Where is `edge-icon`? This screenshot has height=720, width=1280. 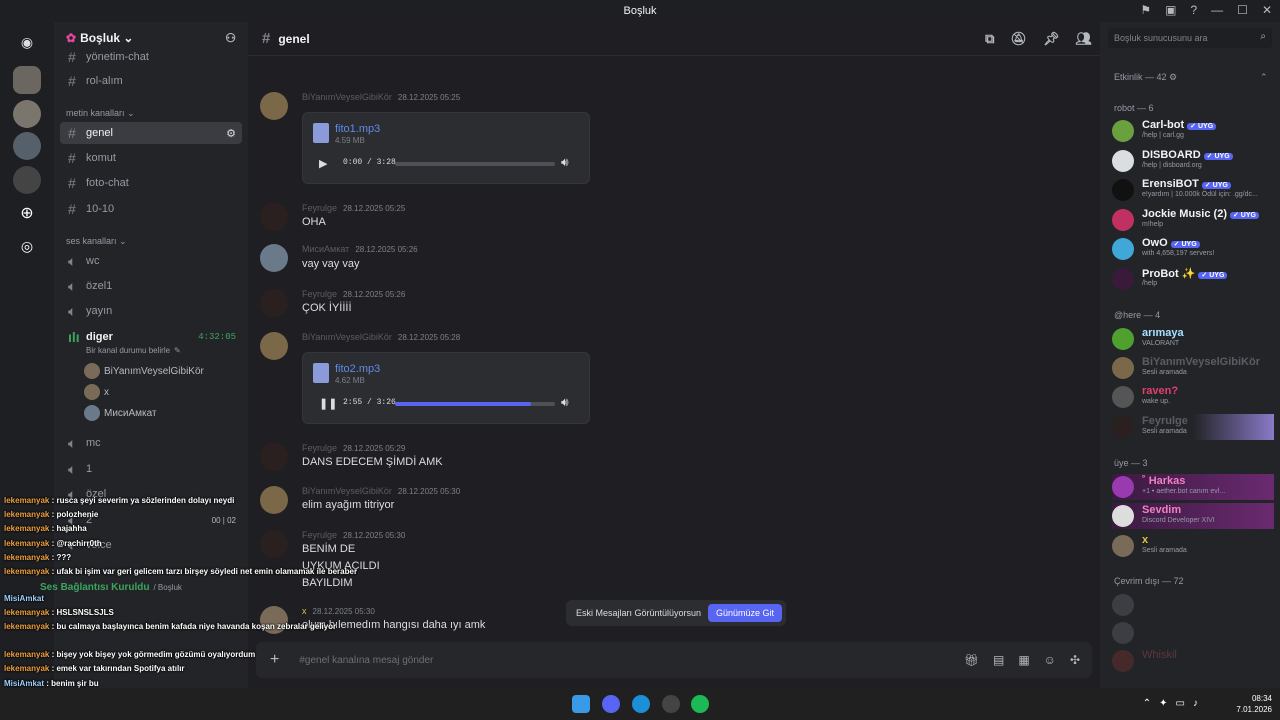
edge-icon is located at coordinates (641, 704).